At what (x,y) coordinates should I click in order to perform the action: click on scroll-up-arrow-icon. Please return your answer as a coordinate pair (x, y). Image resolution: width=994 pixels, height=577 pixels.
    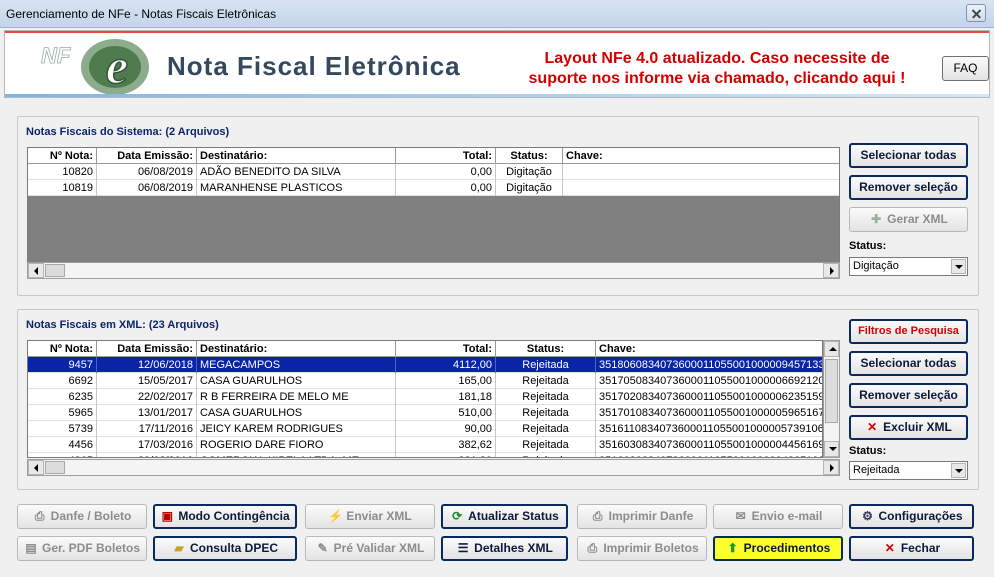
    Looking at the image, I should click on (831, 349).